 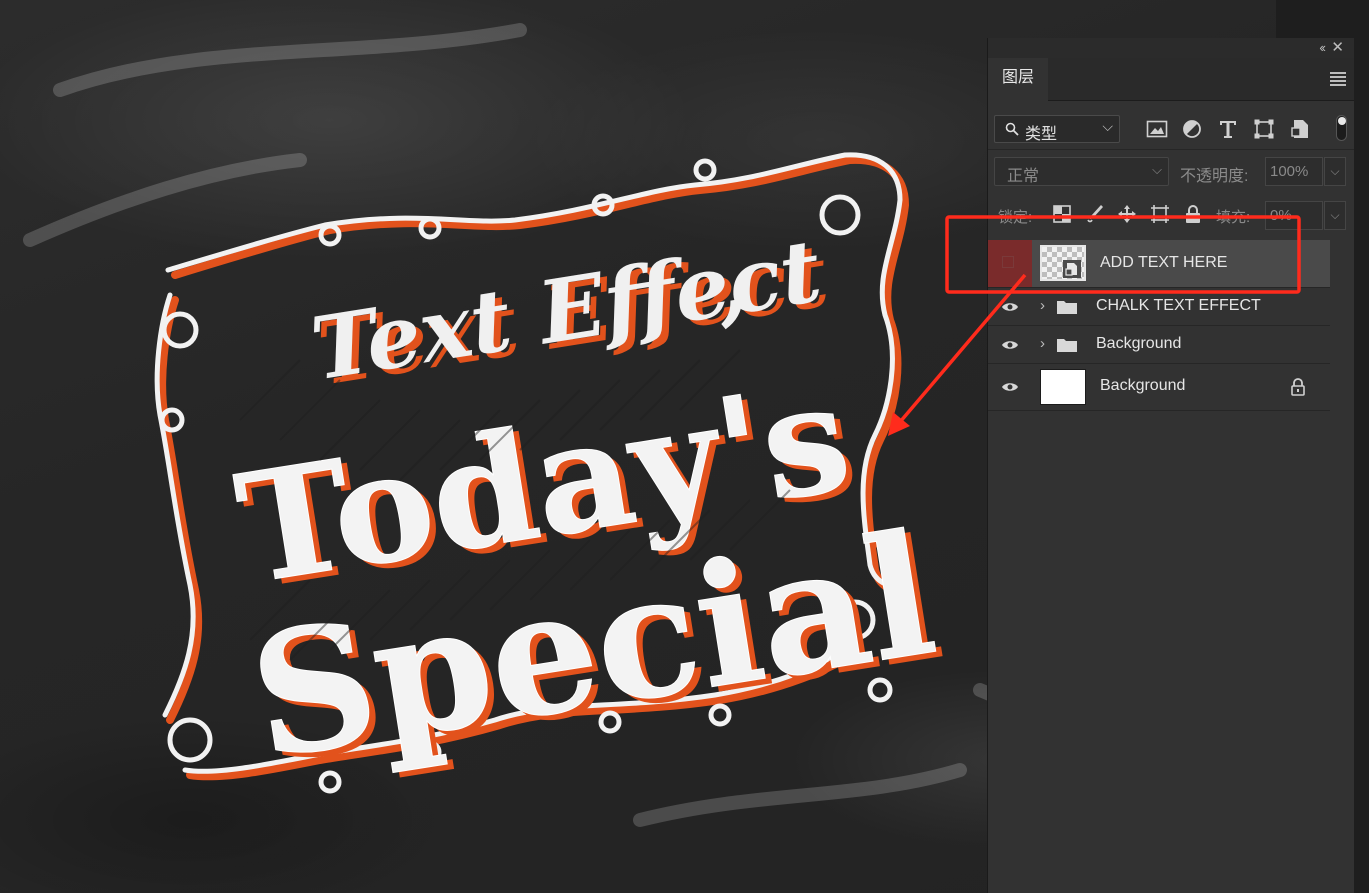 What do you see at coordinates (1171, 149) in the screenshot?
I see `divider` at bounding box center [1171, 149].